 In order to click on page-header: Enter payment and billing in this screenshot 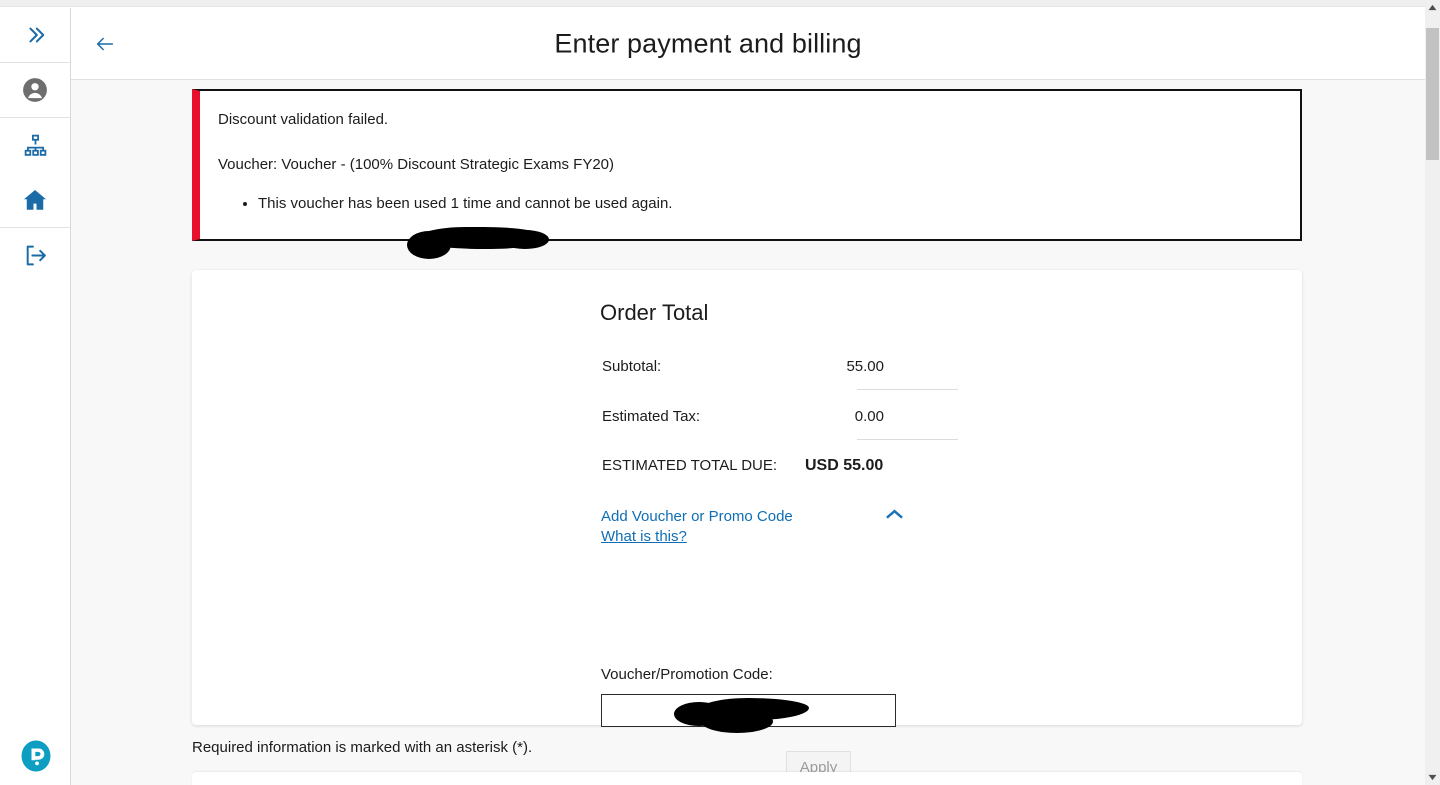, I will do `click(748, 44)`.